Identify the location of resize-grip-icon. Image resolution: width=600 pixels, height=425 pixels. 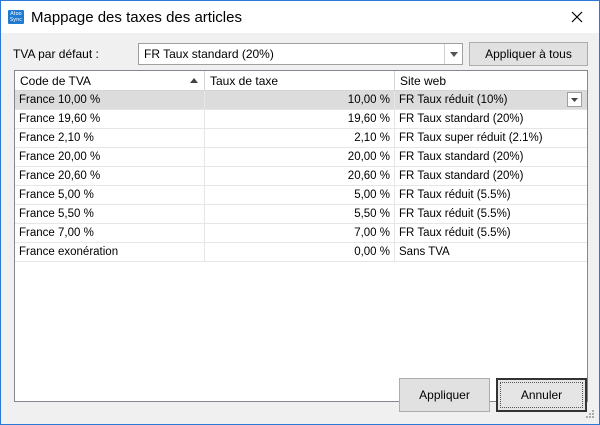
(590, 414).